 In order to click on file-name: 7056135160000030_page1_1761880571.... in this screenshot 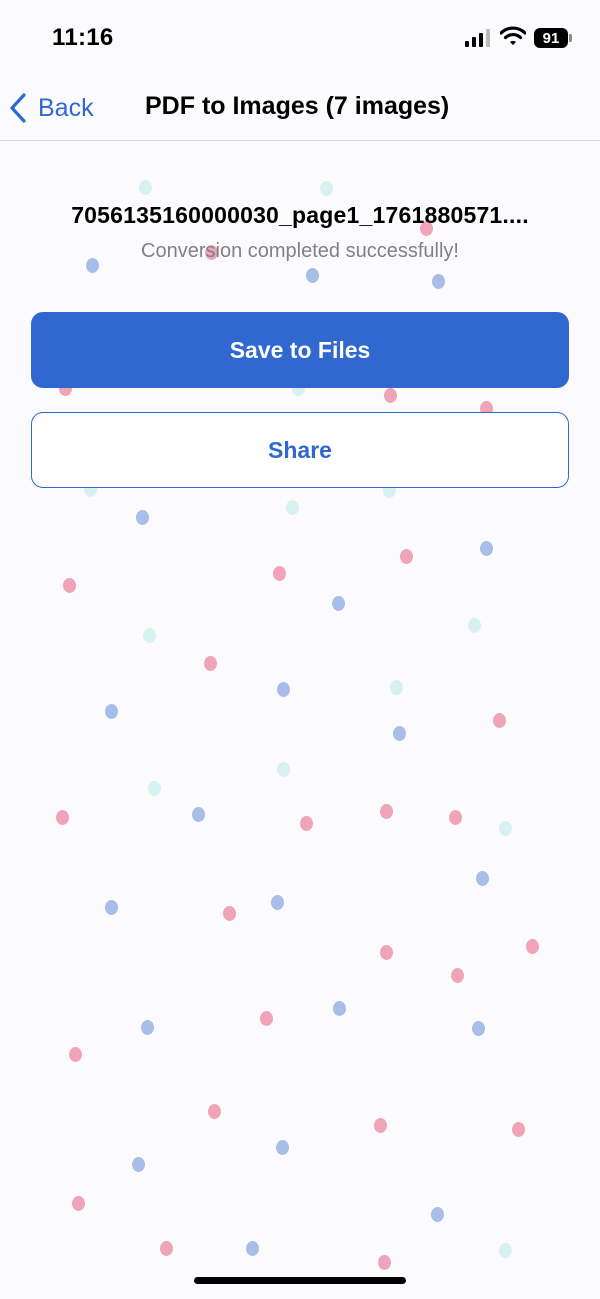, I will do `click(300, 215)`.